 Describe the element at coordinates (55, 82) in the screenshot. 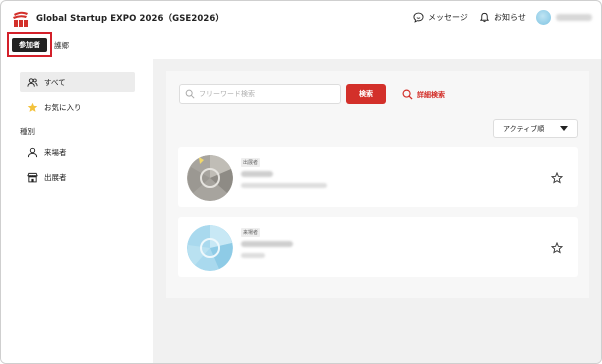

I see `sidebar-item-label: すべて` at that location.